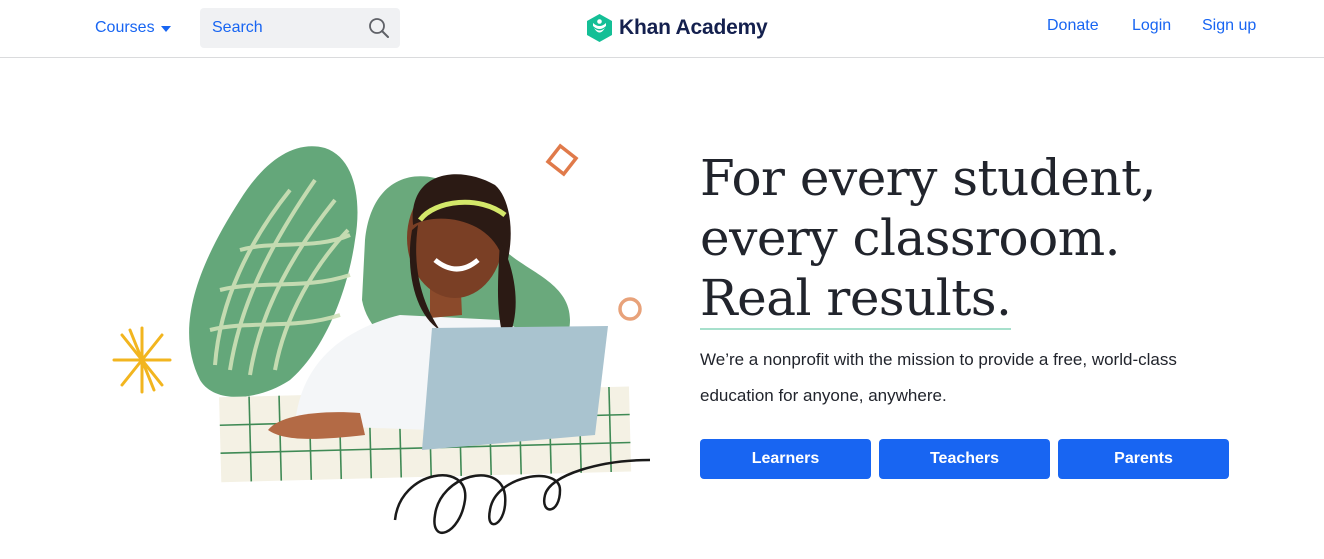 The image size is (1324, 559). Describe the element at coordinates (1143, 459) in the screenshot. I see `parents-button: Parents` at that location.